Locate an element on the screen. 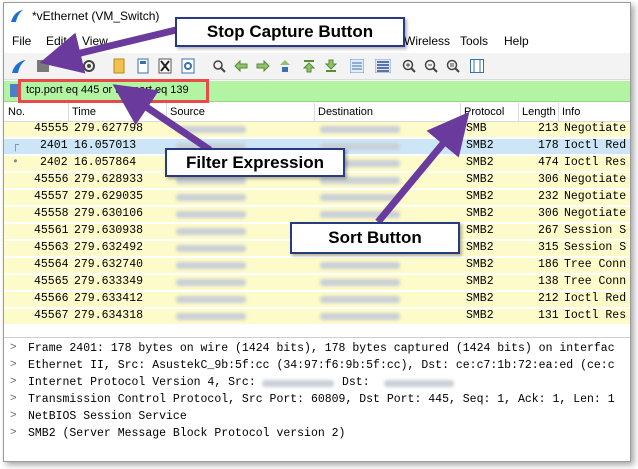 The image size is (638, 469). go-to-packet-icon is located at coordinates (285, 66).